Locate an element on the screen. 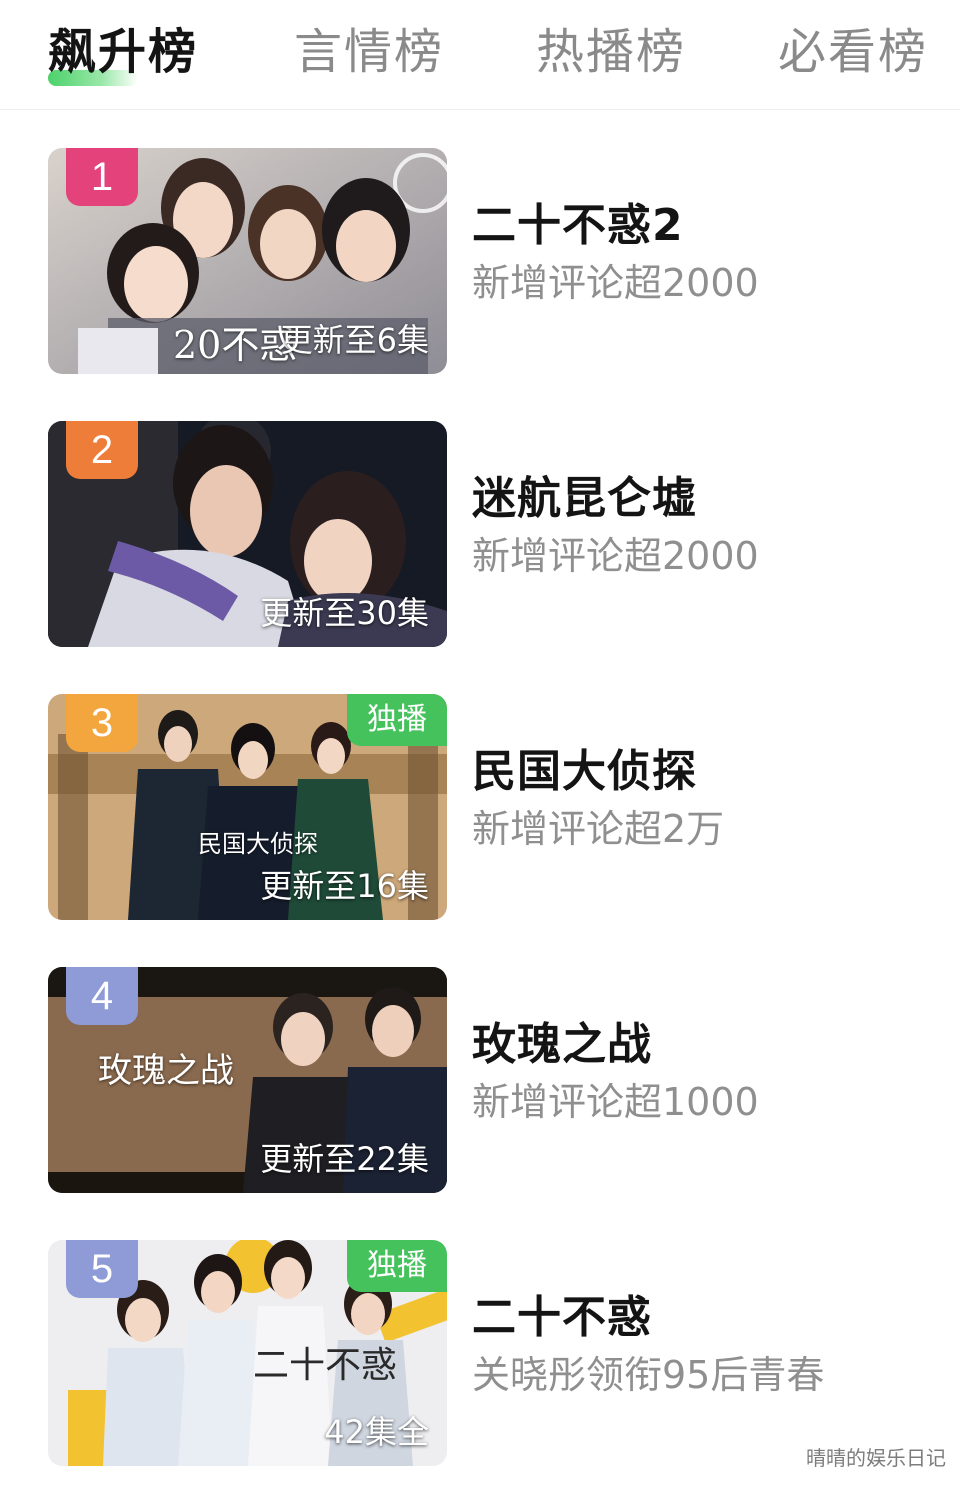  poster-logo-text: 二十不惑 is located at coordinates (325, 1365).